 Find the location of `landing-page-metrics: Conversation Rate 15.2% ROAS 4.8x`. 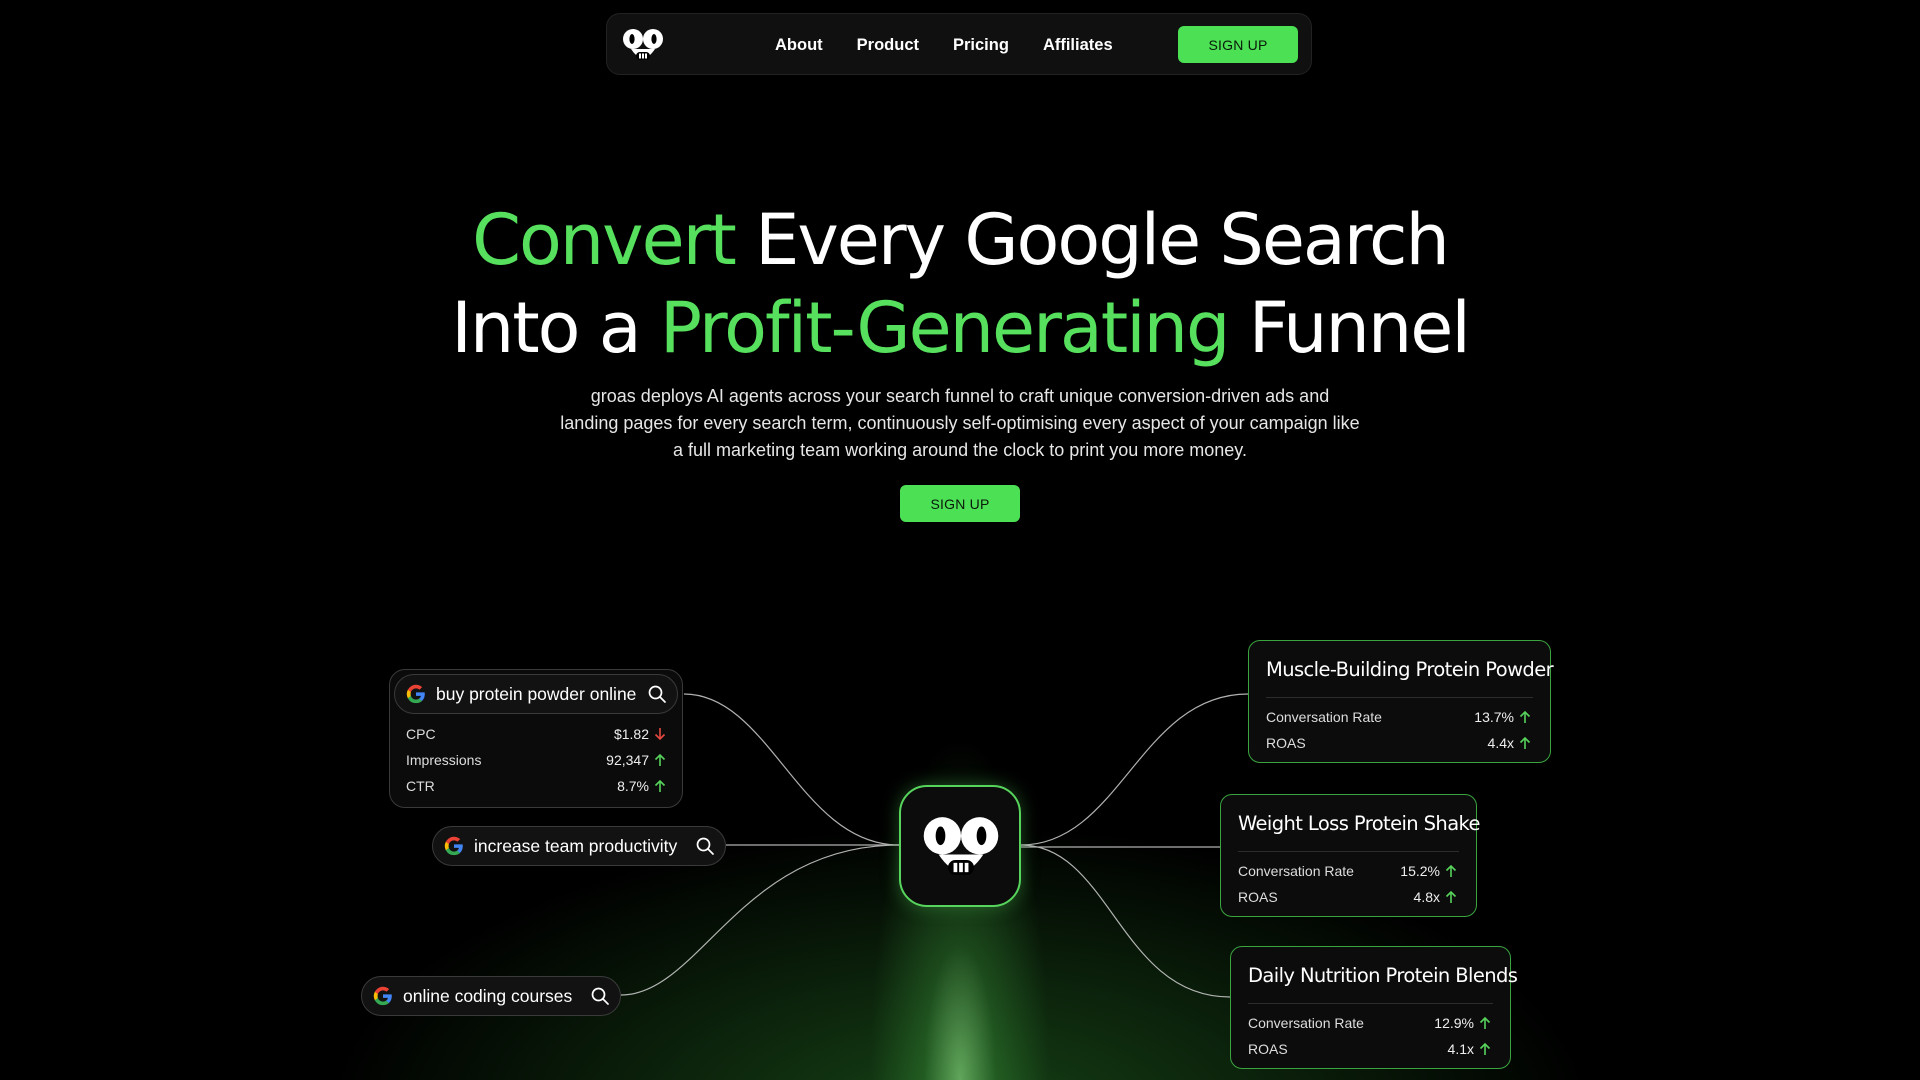

landing-page-metrics: Conversation Rate 15.2% ROAS 4.8x is located at coordinates (1348, 881).